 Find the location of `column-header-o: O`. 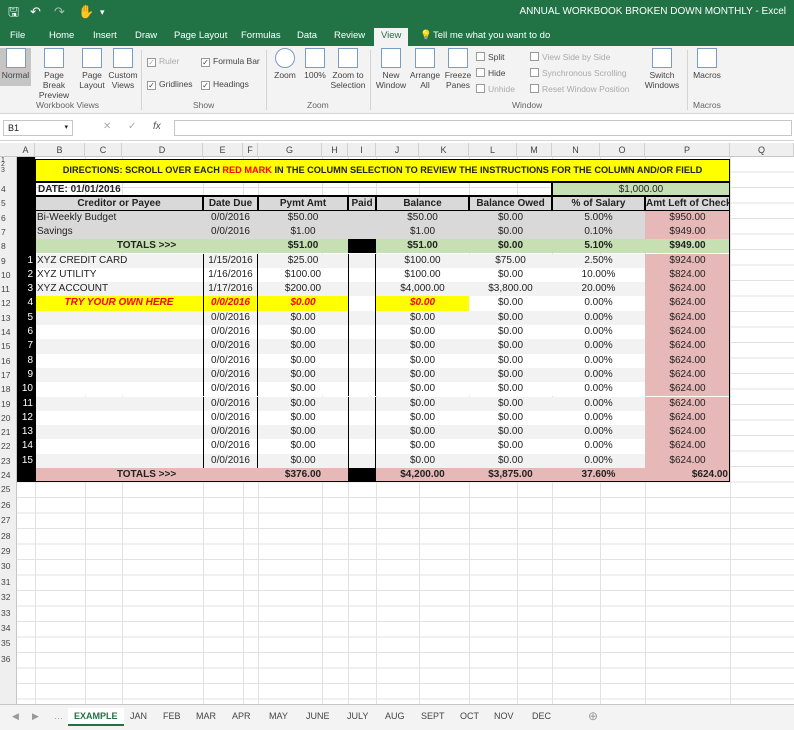

column-header-o: O is located at coordinates (622, 150).